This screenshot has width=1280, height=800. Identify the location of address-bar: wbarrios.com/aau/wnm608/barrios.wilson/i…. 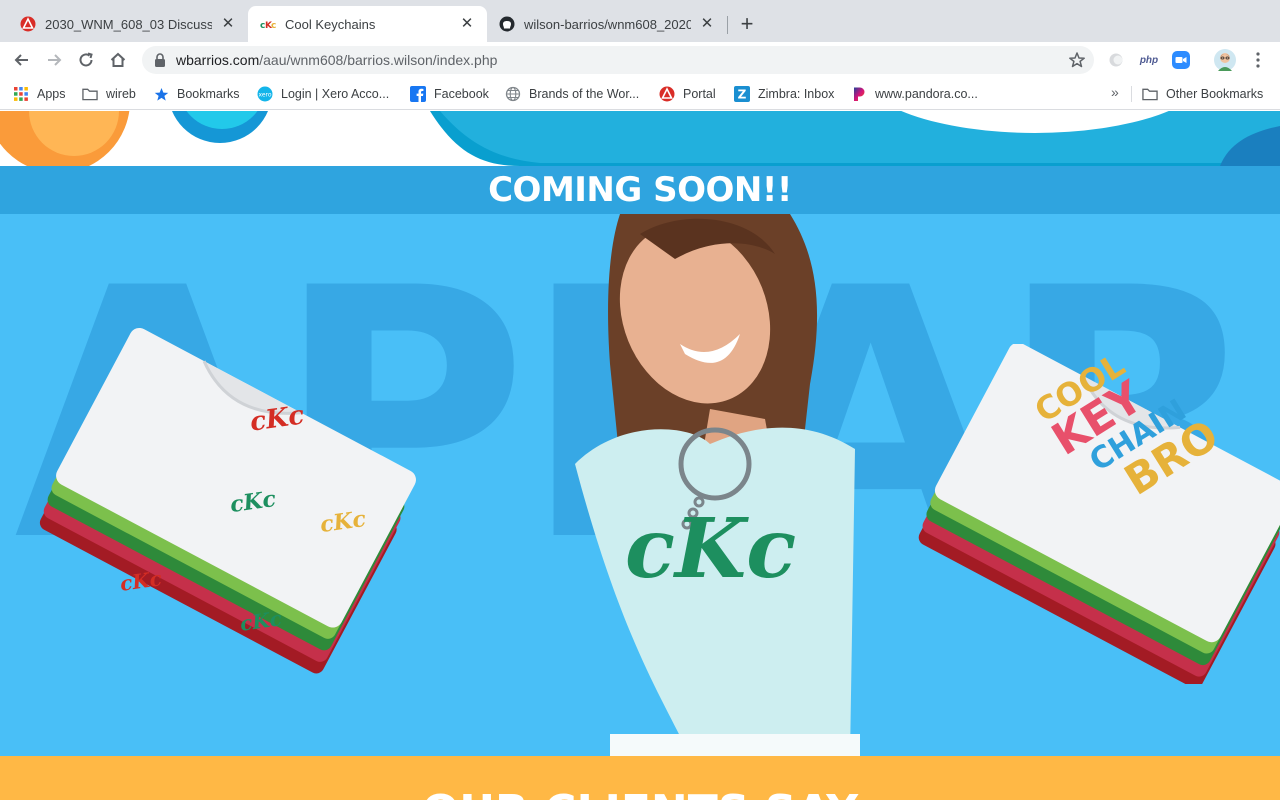
(618, 60).